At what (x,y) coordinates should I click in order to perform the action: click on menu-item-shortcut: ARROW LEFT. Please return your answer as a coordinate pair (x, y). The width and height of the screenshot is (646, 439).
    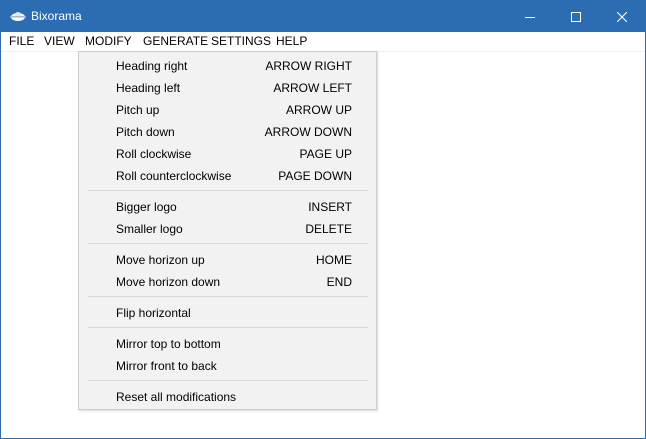
    Looking at the image, I should click on (312, 88).